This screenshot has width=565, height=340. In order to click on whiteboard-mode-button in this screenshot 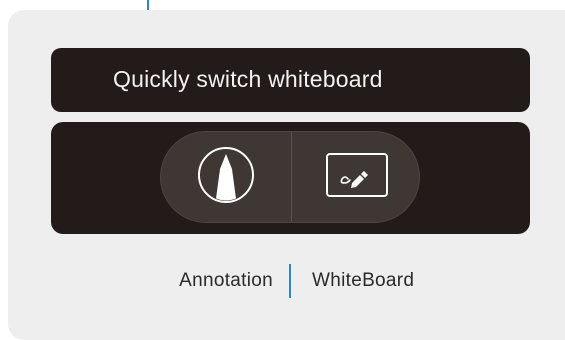, I will do `click(356, 177)`.